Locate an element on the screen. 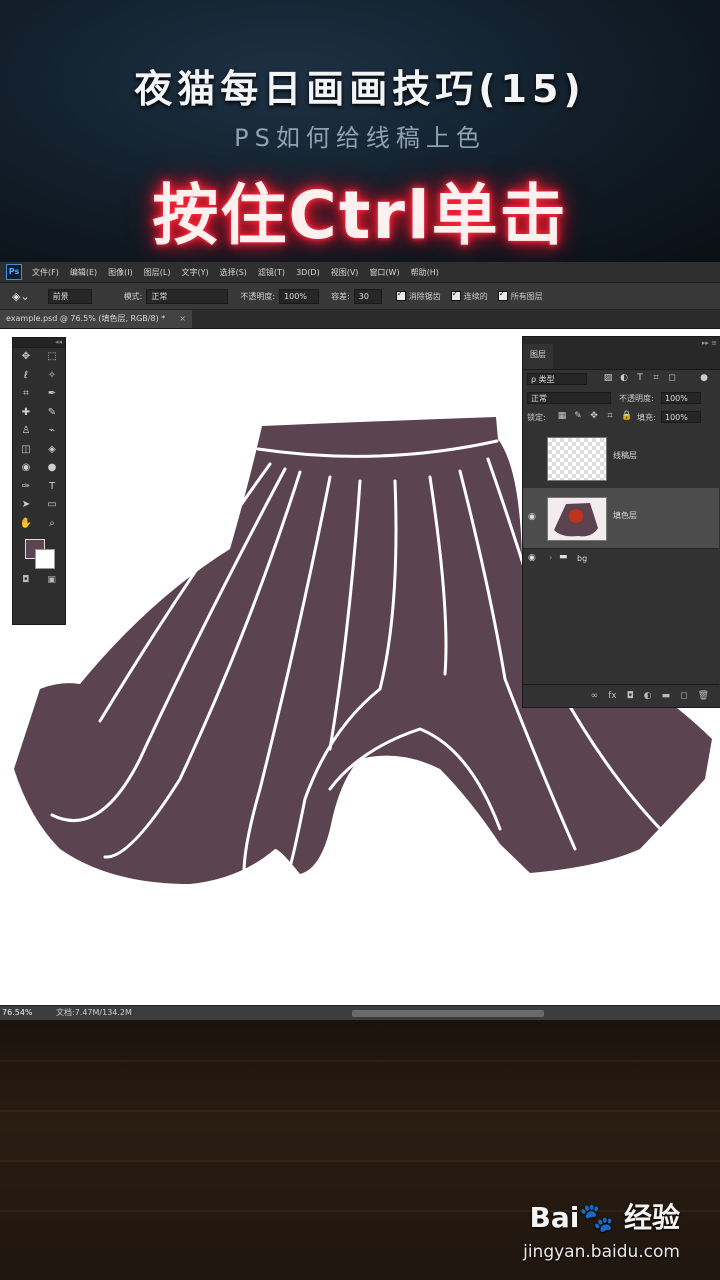 Image resolution: width=720 pixels, height=1280 pixels. lock-row: 锁定: ▦ ✎ ✥ ⌗ 🔒 填充: 100% is located at coordinates (621, 417).